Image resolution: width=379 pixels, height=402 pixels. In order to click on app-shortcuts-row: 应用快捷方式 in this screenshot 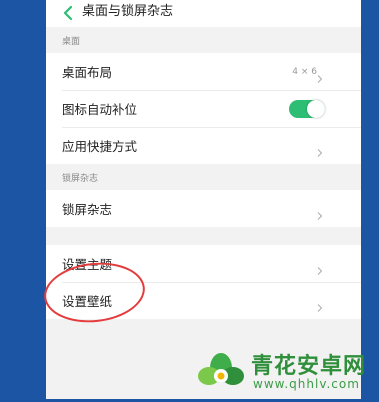, I will do `click(203, 145)`.